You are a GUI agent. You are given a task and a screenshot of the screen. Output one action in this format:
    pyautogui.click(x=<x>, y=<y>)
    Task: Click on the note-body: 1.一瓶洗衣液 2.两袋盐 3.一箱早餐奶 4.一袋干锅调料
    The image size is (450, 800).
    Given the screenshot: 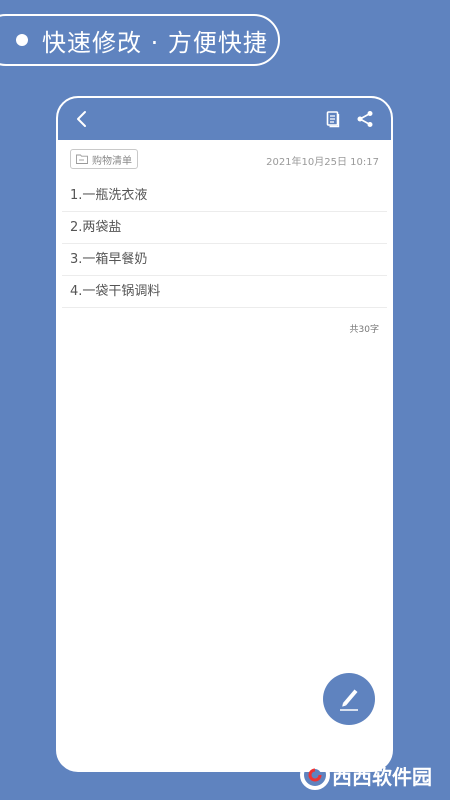 What is the action you would take?
    pyautogui.click(x=224, y=244)
    